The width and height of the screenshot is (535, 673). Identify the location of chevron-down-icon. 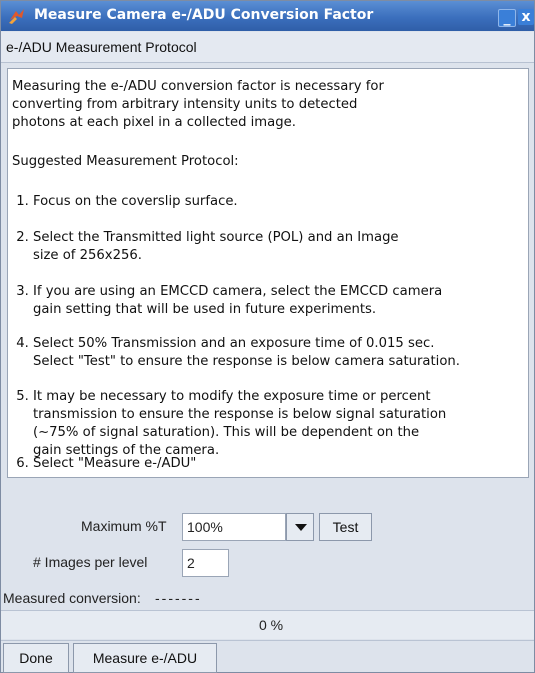
(301, 527).